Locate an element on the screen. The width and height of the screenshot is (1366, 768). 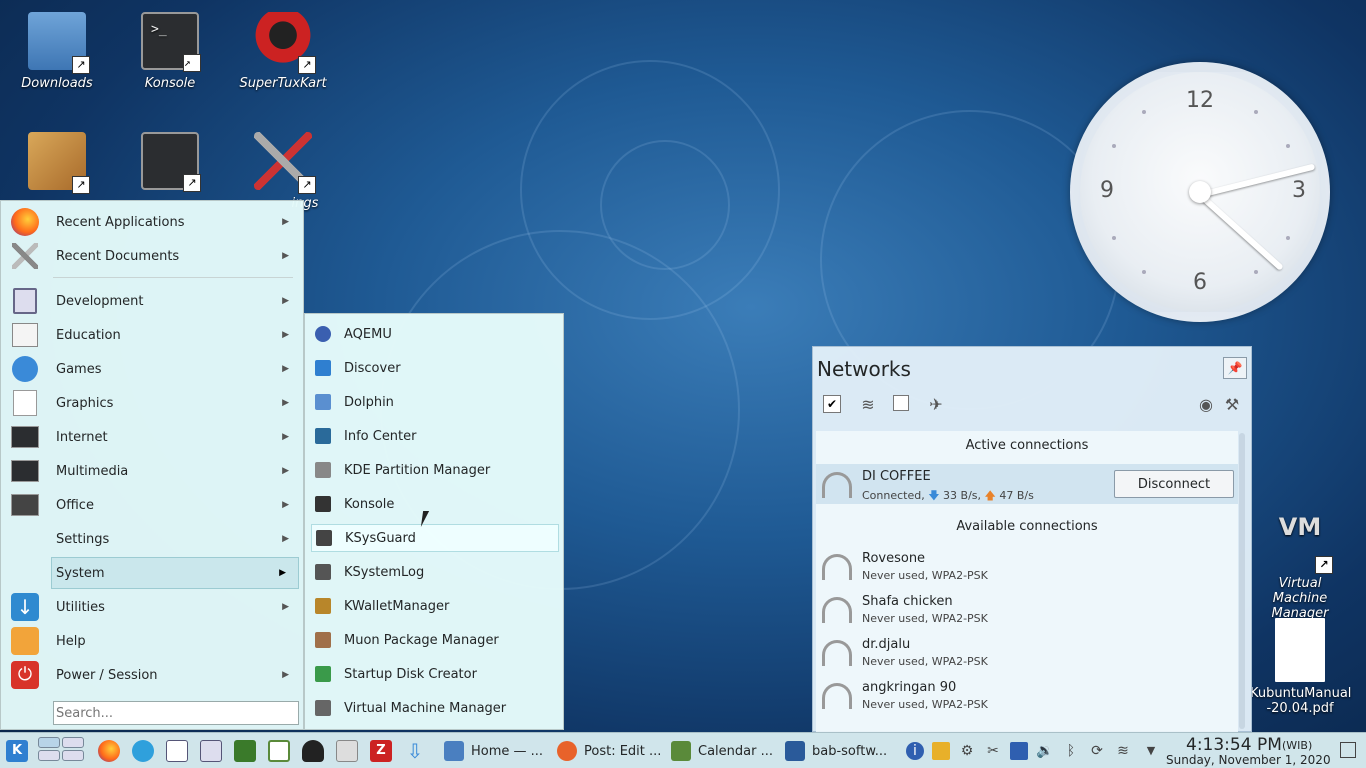
upload-arrow-icon: 🡅 is located at coordinates (990, 495).